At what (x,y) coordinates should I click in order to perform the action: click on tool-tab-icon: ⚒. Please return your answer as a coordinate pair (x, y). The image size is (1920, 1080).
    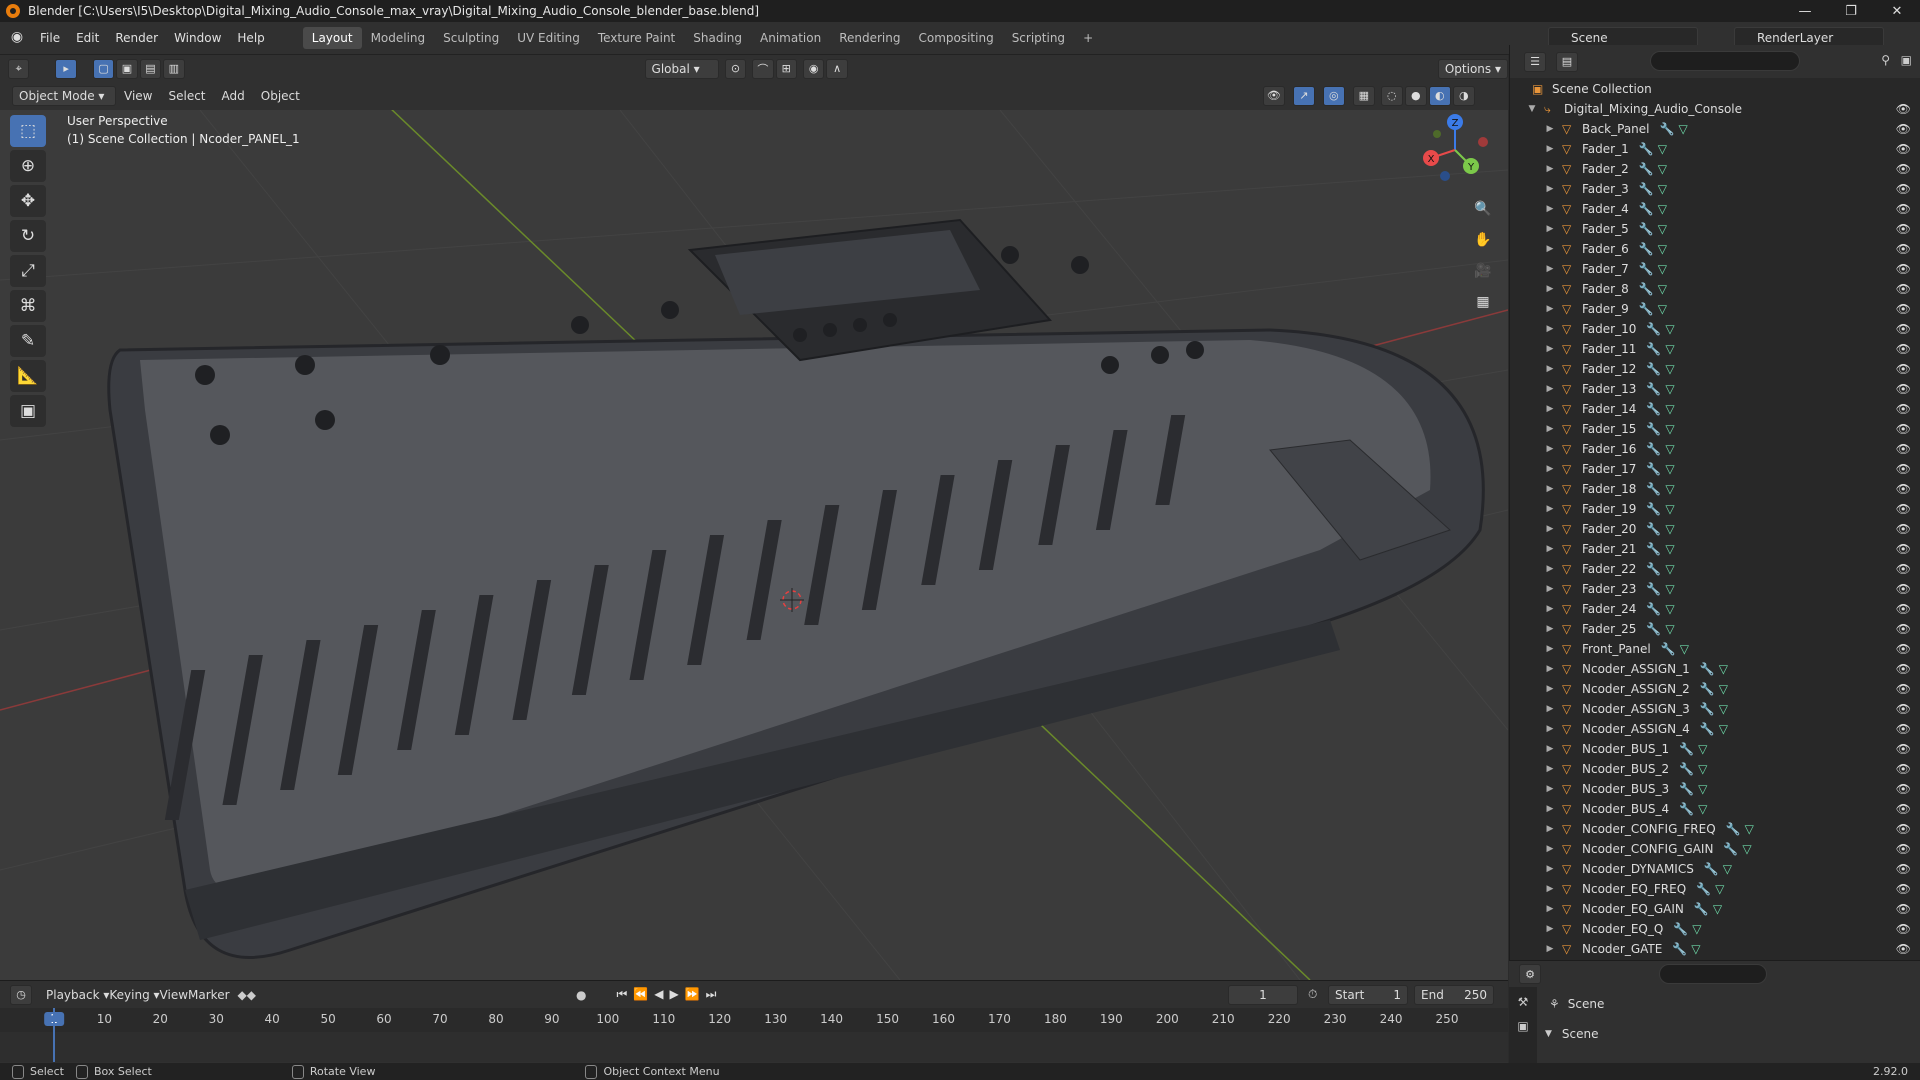
    Looking at the image, I should click on (1523, 1002).